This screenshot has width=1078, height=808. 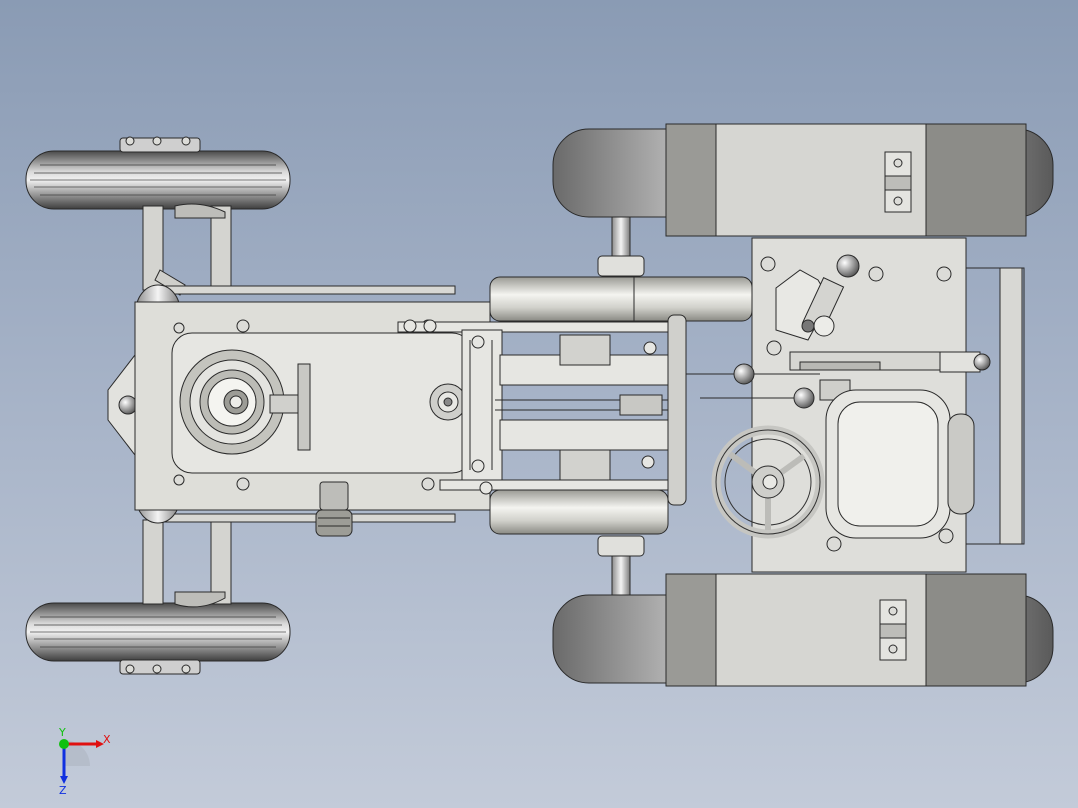 What do you see at coordinates (334, 509) in the screenshot?
I see `drain-valve` at bounding box center [334, 509].